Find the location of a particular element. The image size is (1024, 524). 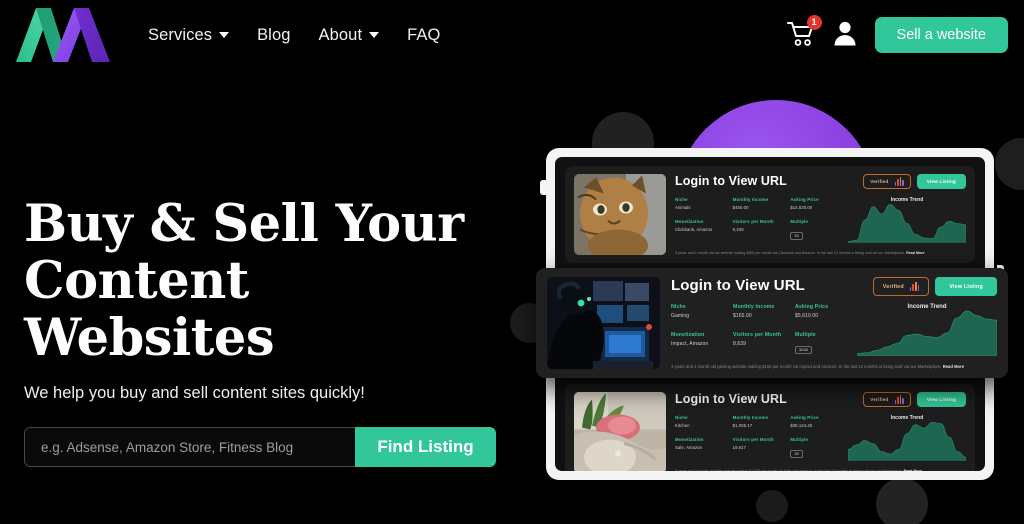

listing-search-bar: Find Listing is located at coordinates (260, 447).